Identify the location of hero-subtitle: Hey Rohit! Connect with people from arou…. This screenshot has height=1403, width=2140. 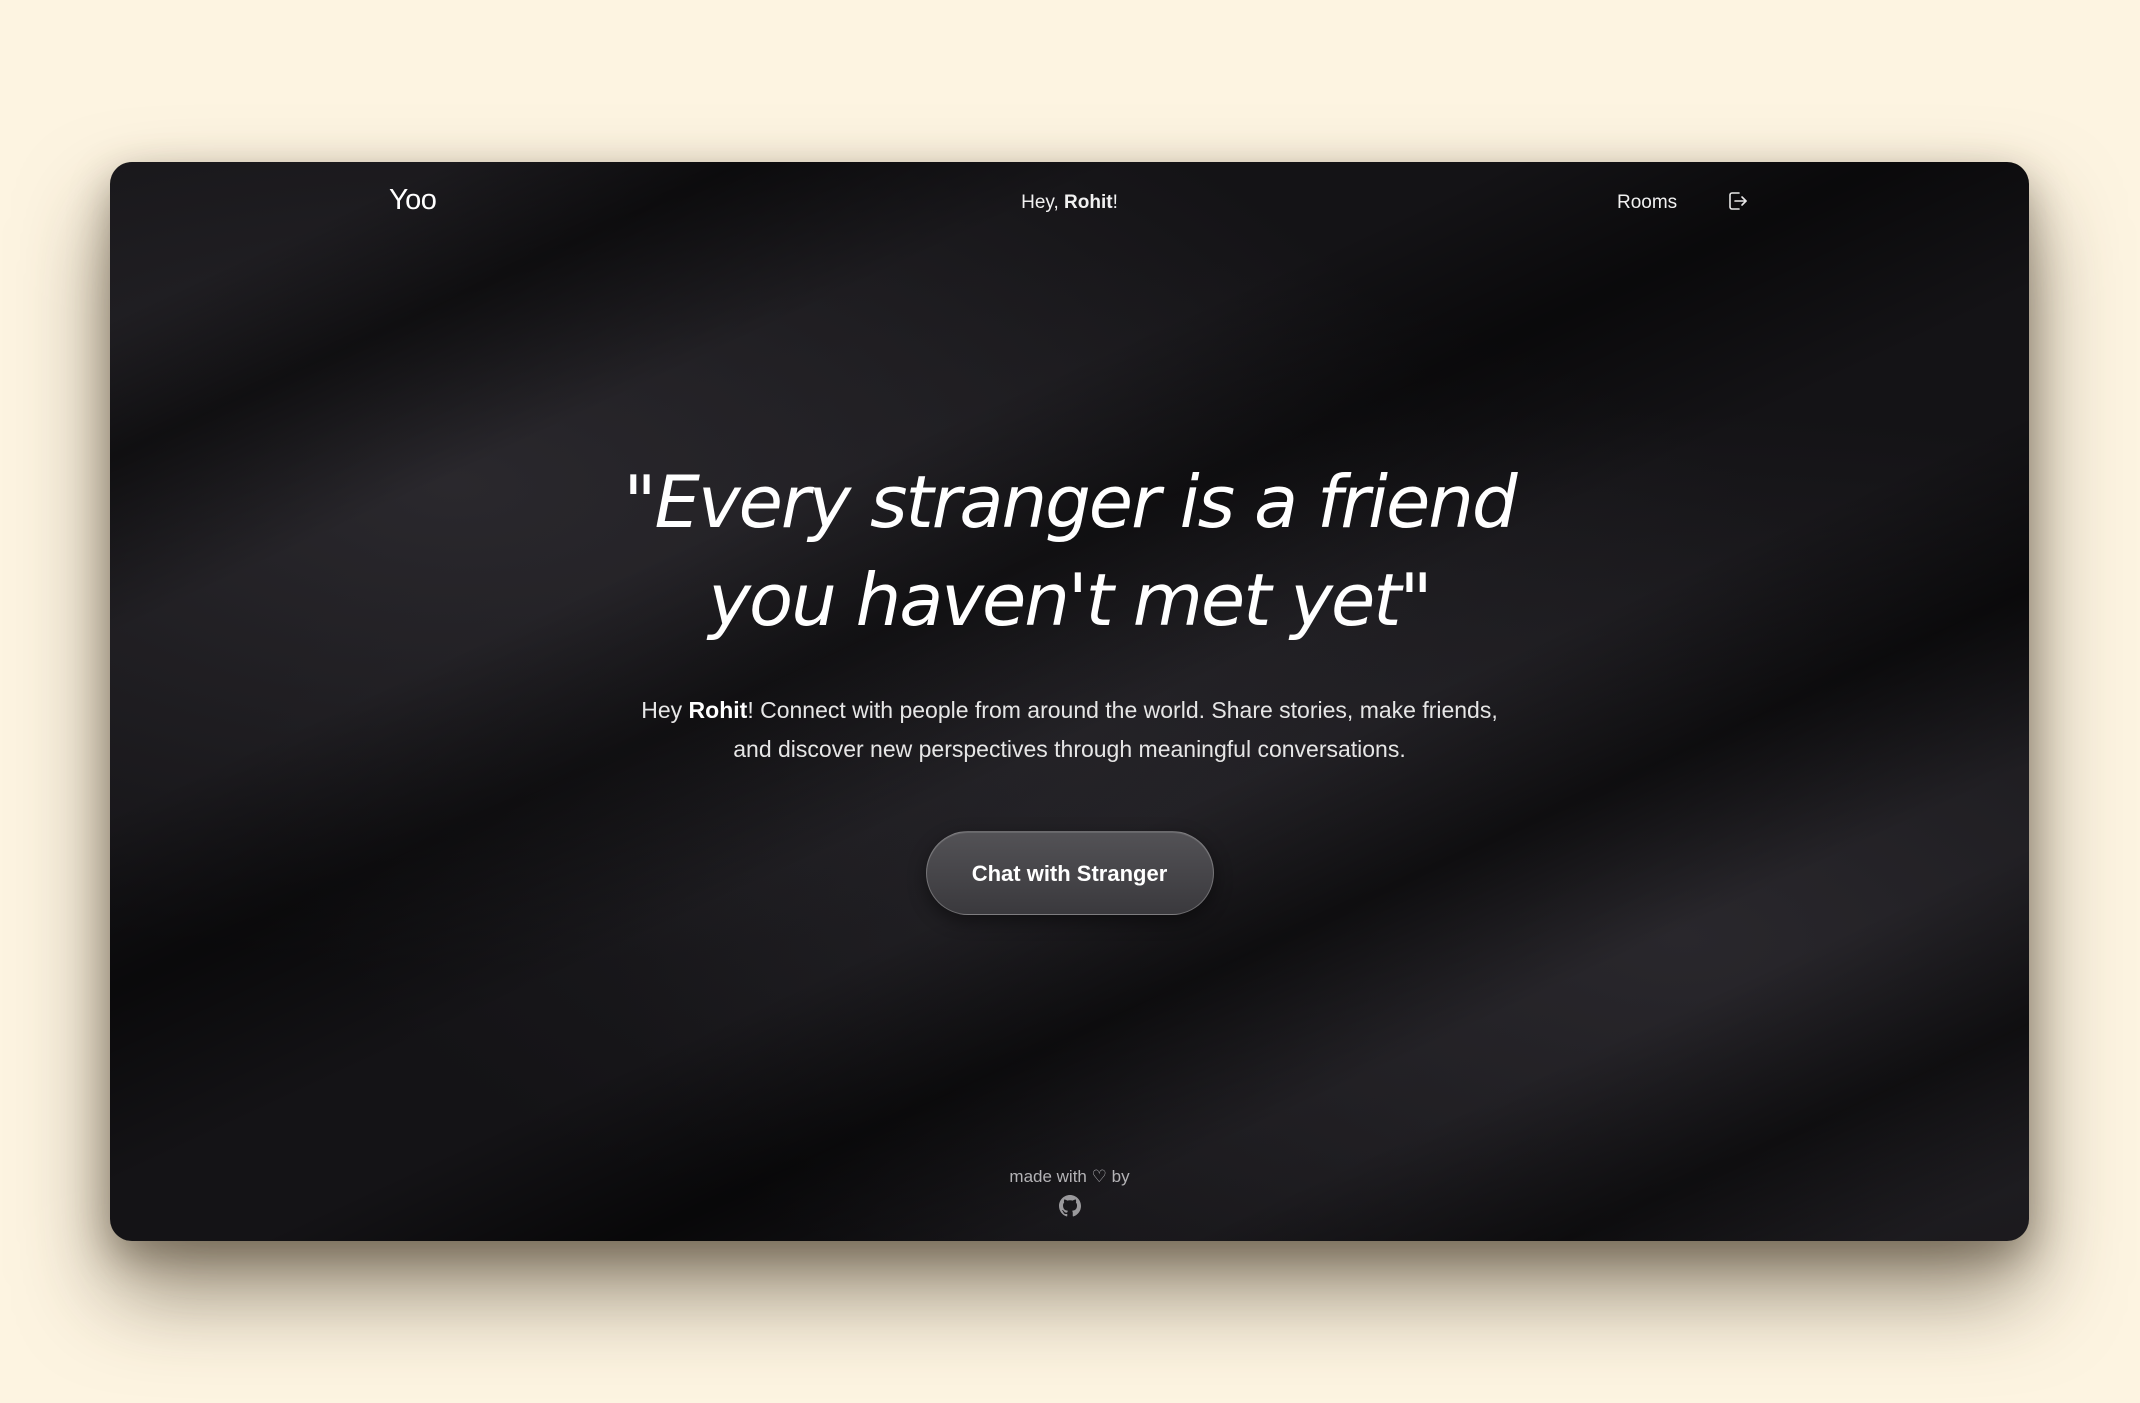
(1070, 730).